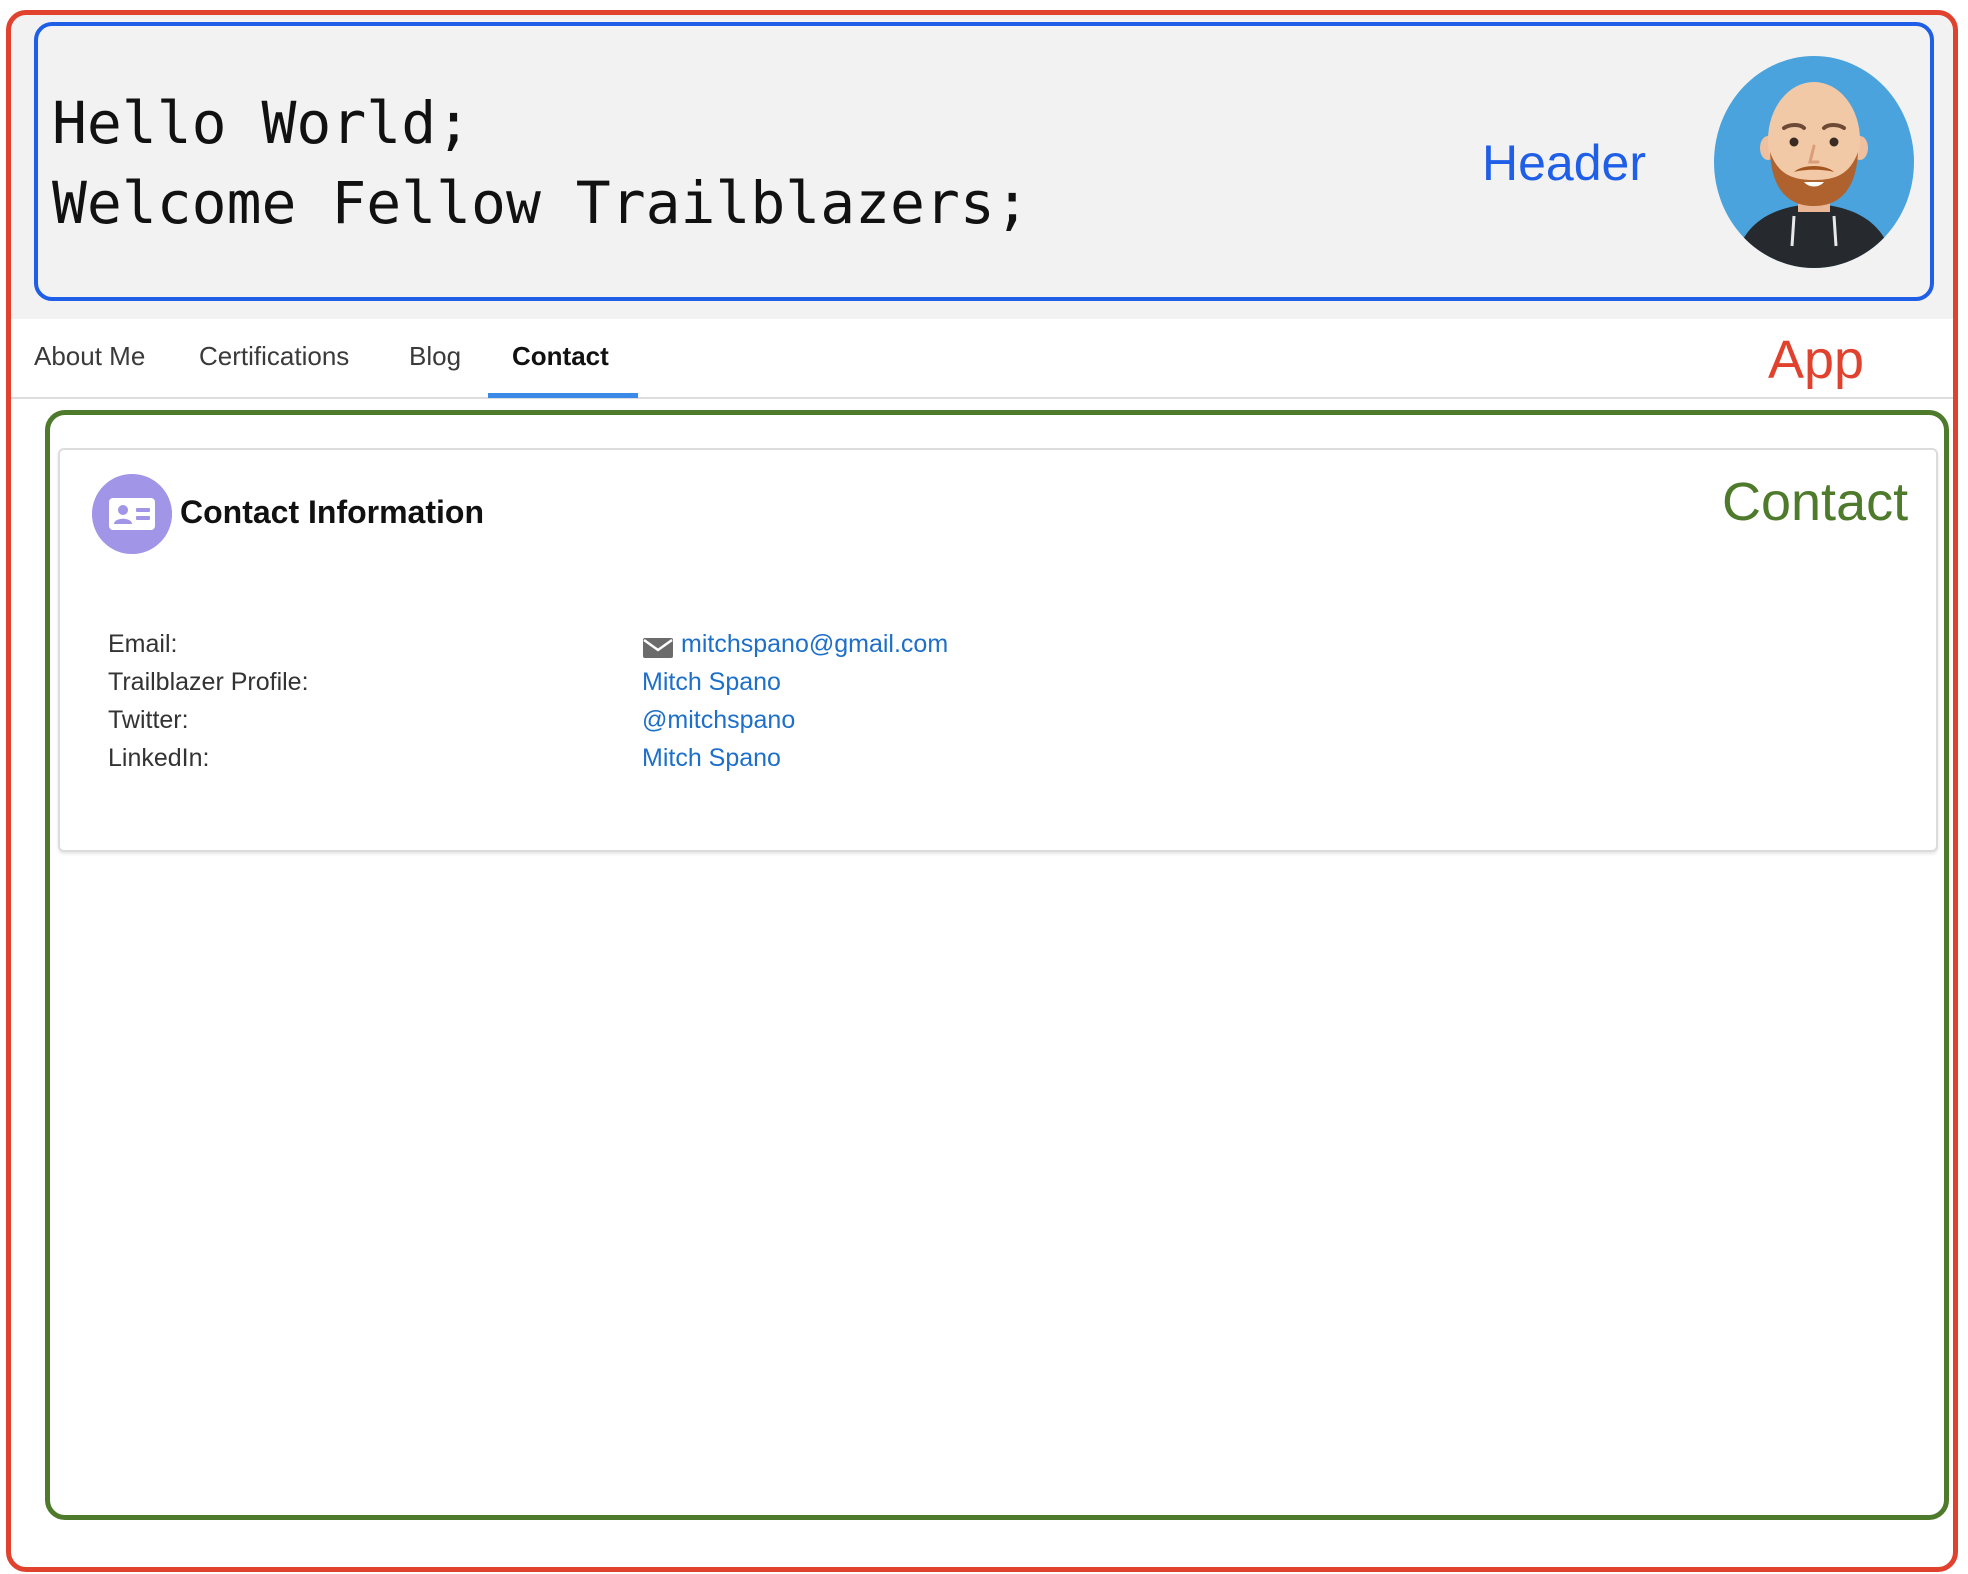 Image resolution: width=1968 pixels, height=1574 pixels. Describe the element at coordinates (89, 356) in the screenshot. I see `tab-about-me: About Me` at that location.